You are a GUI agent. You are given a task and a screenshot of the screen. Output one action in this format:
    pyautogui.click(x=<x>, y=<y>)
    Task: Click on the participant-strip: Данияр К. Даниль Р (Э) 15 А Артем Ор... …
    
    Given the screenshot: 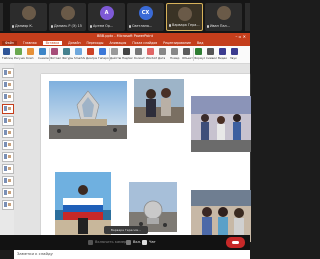 What is the action you would take?
    pyautogui.click(x=125, y=16)
    